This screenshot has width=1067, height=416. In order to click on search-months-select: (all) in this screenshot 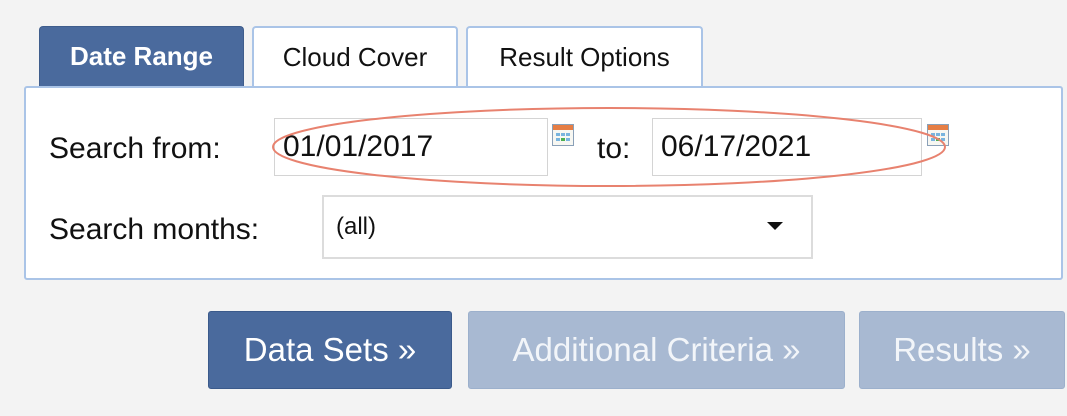, I will do `click(567, 227)`.